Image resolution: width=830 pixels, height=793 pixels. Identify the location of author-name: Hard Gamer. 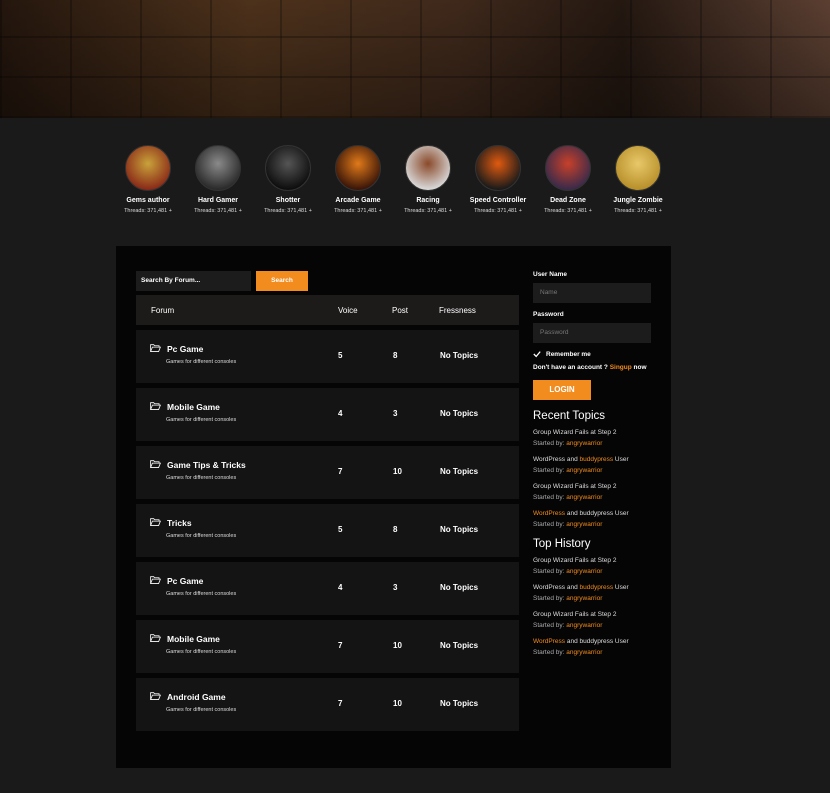
(218, 200).